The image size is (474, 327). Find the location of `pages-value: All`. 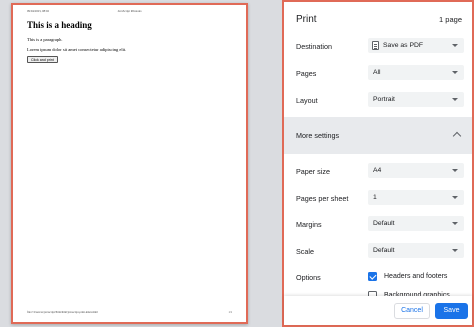

pages-value: All is located at coordinates (377, 72).